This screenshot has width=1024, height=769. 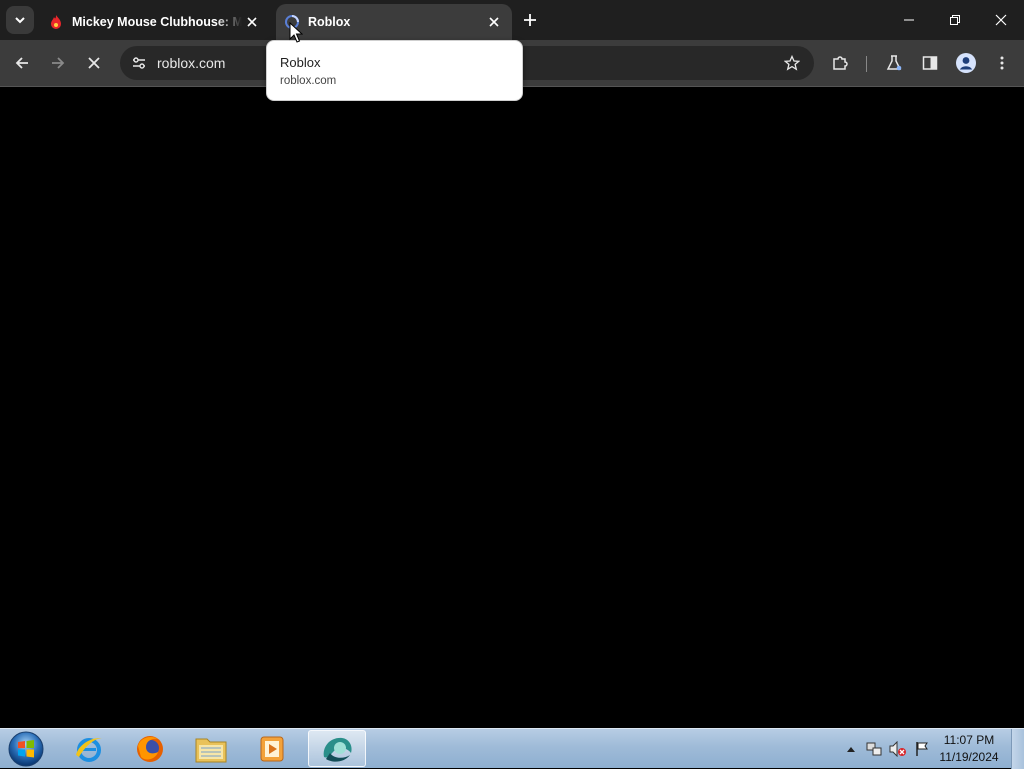 I want to click on network-icon, so click(x=874, y=749).